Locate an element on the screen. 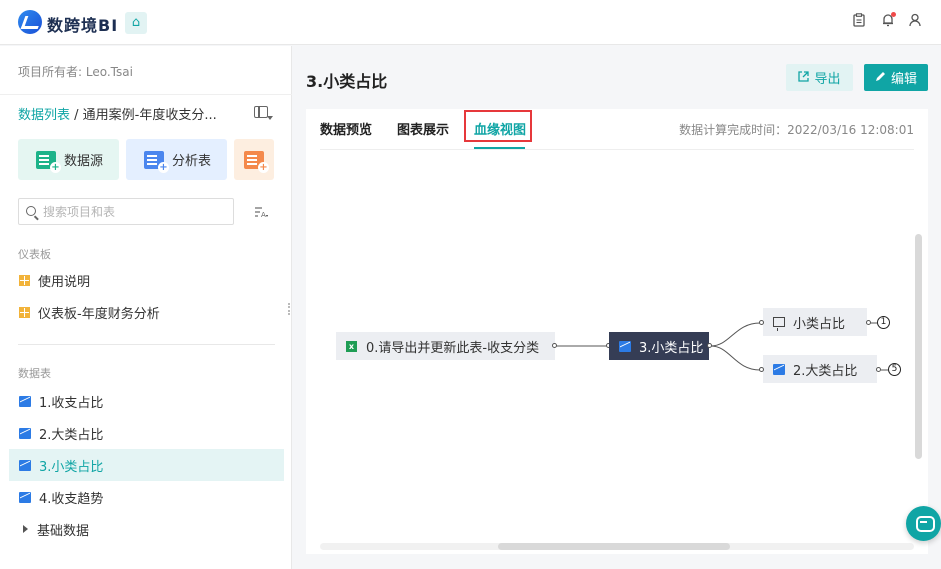 Image resolution: width=941 pixels, height=569 pixels. export-button: 导出 is located at coordinates (819, 77).